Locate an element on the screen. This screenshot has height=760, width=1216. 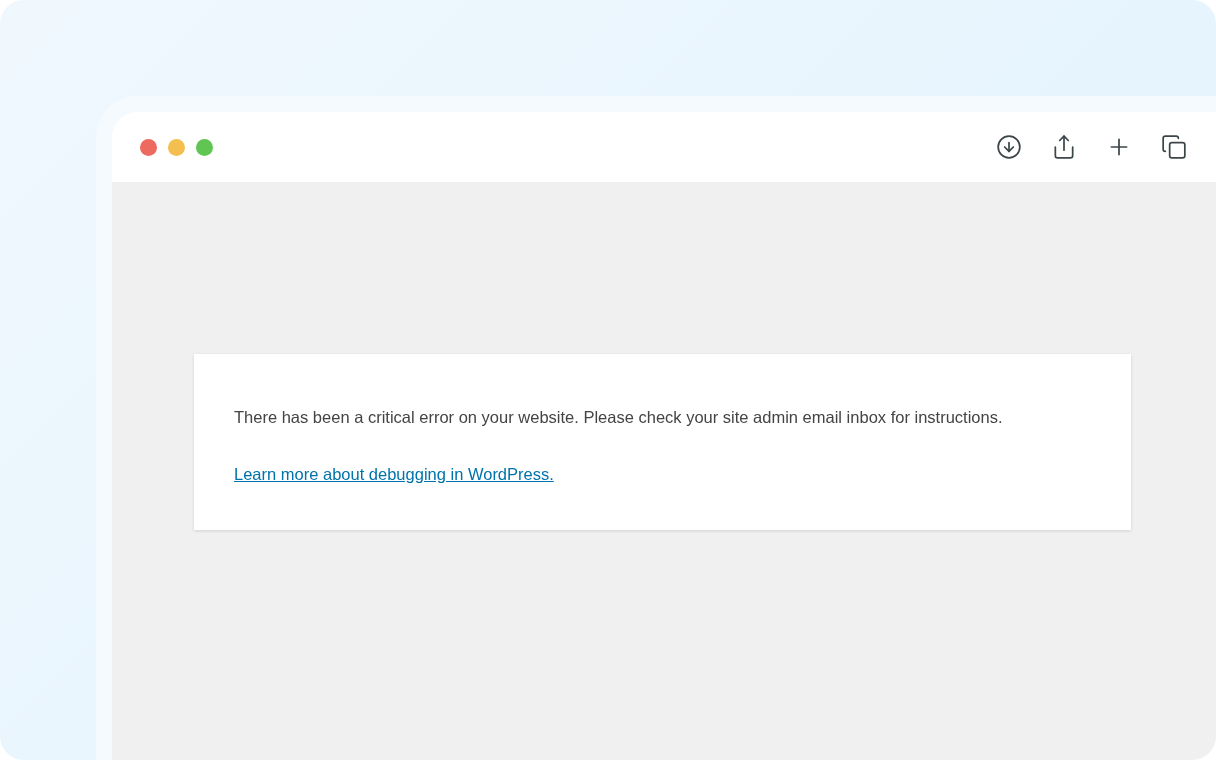
share-icon is located at coordinates (1064, 147).